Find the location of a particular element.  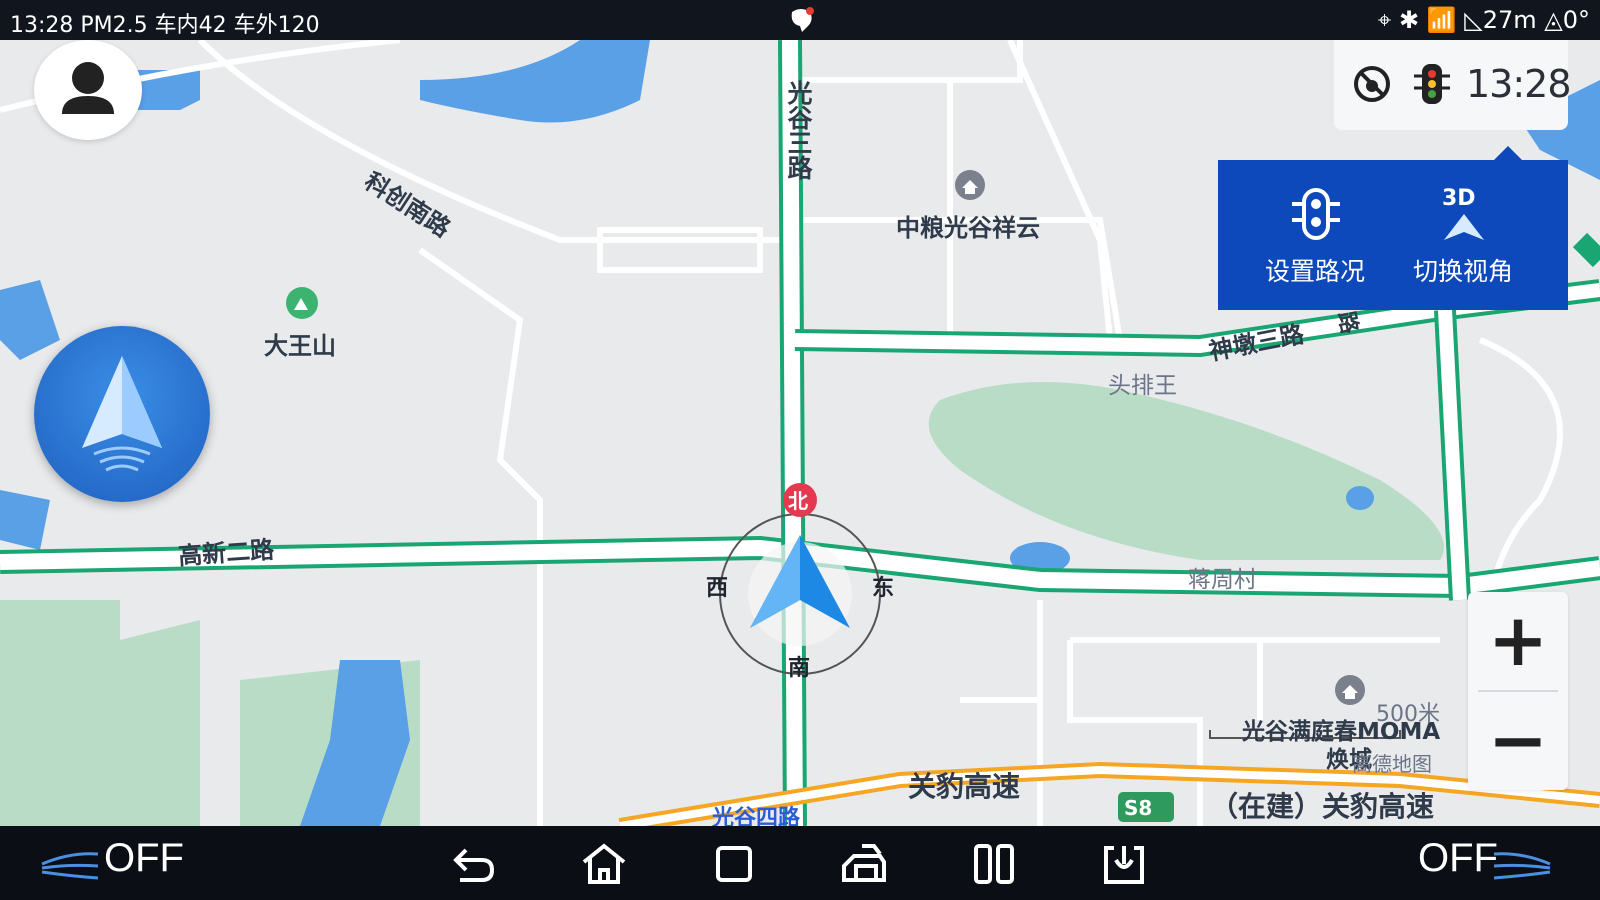

mute-voice-icon is located at coordinates (1372, 84).